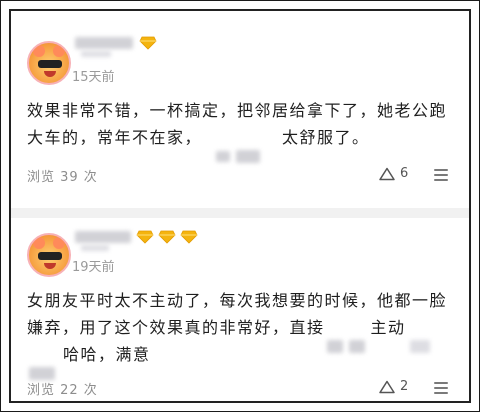 The image size is (480, 412). I want to click on view-count: 浏览 22 次, so click(62, 390).